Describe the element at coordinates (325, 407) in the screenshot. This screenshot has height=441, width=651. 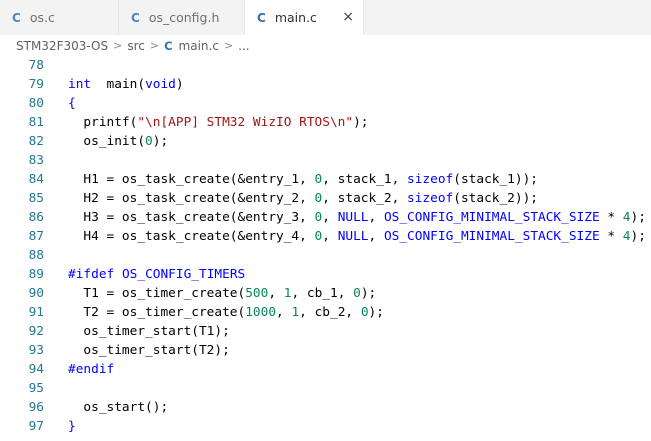
I see `code-line: 96 os_start();` at that location.